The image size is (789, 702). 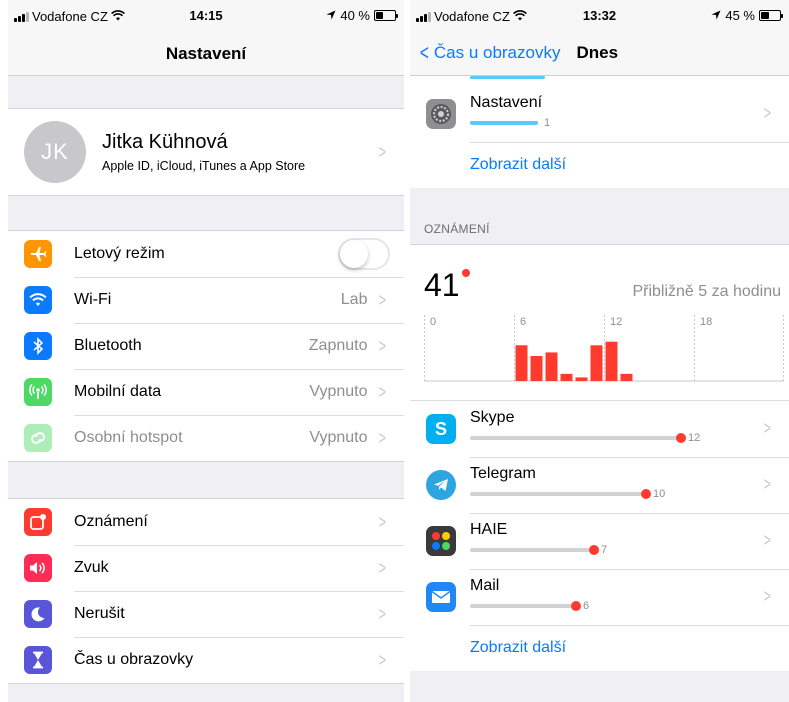 I want to click on chart-tick-label: 18, so click(x=706, y=322).